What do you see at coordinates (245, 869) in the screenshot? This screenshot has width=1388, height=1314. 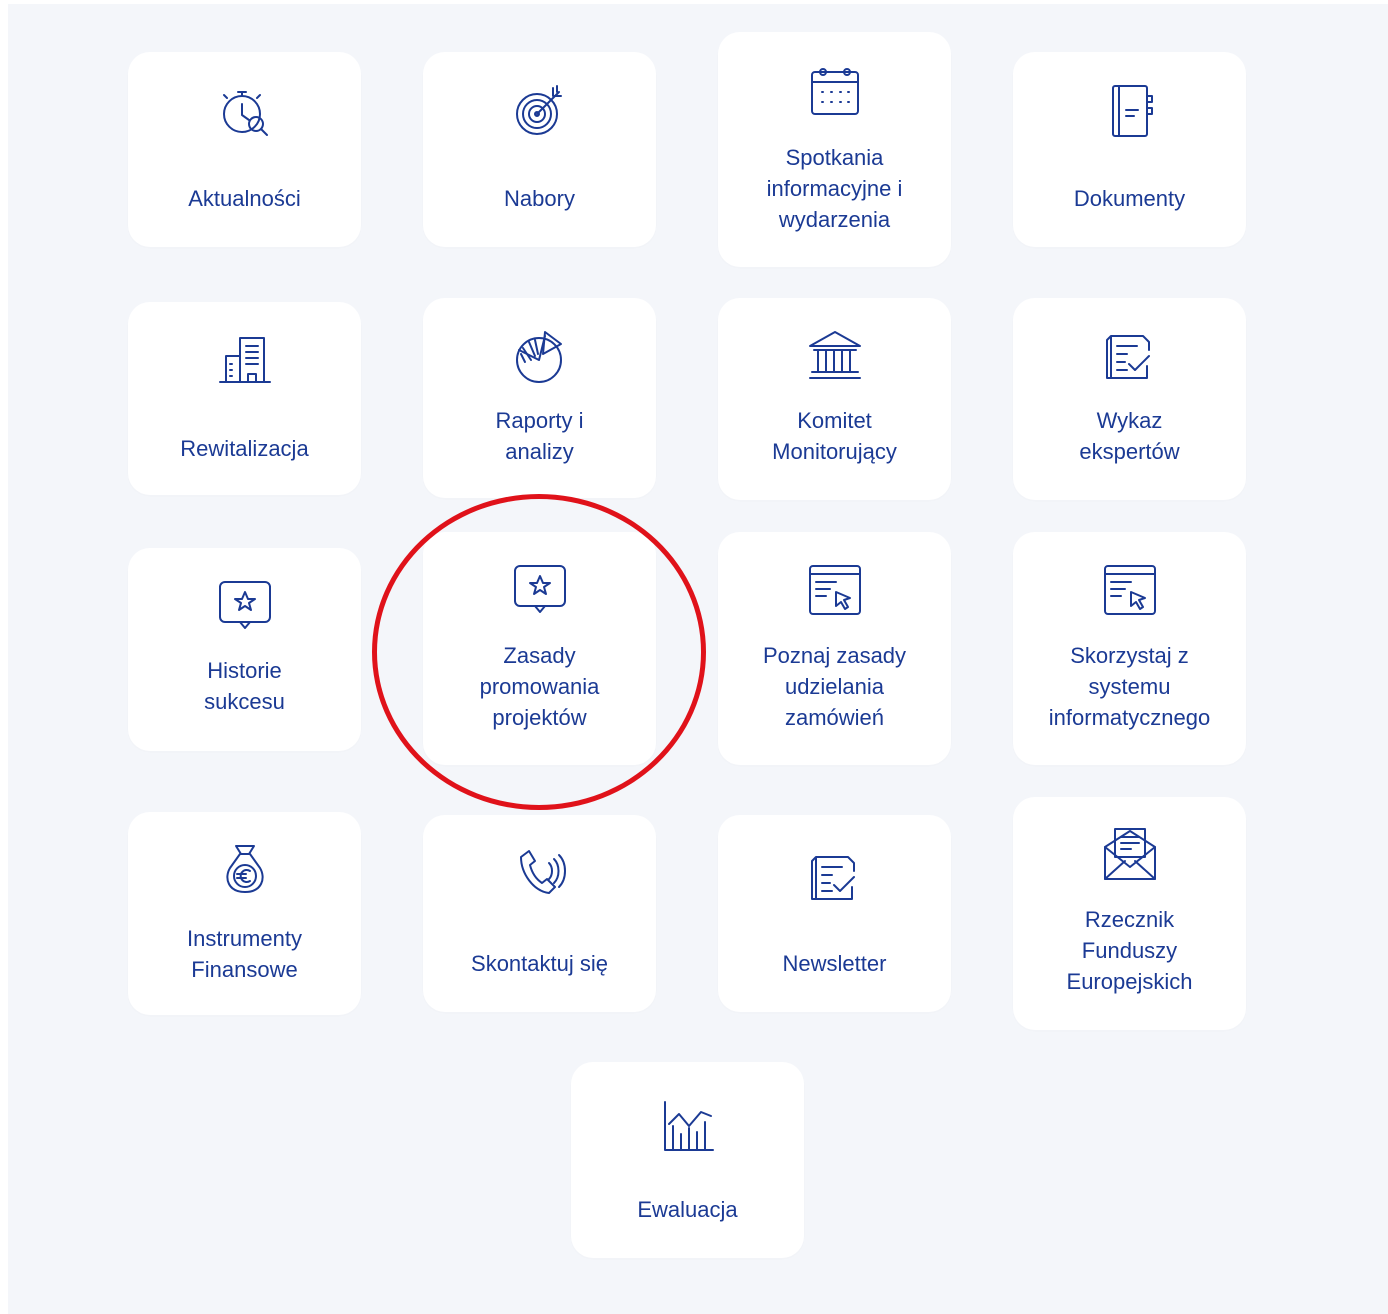 I see `euro-bag-icon` at bounding box center [245, 869].